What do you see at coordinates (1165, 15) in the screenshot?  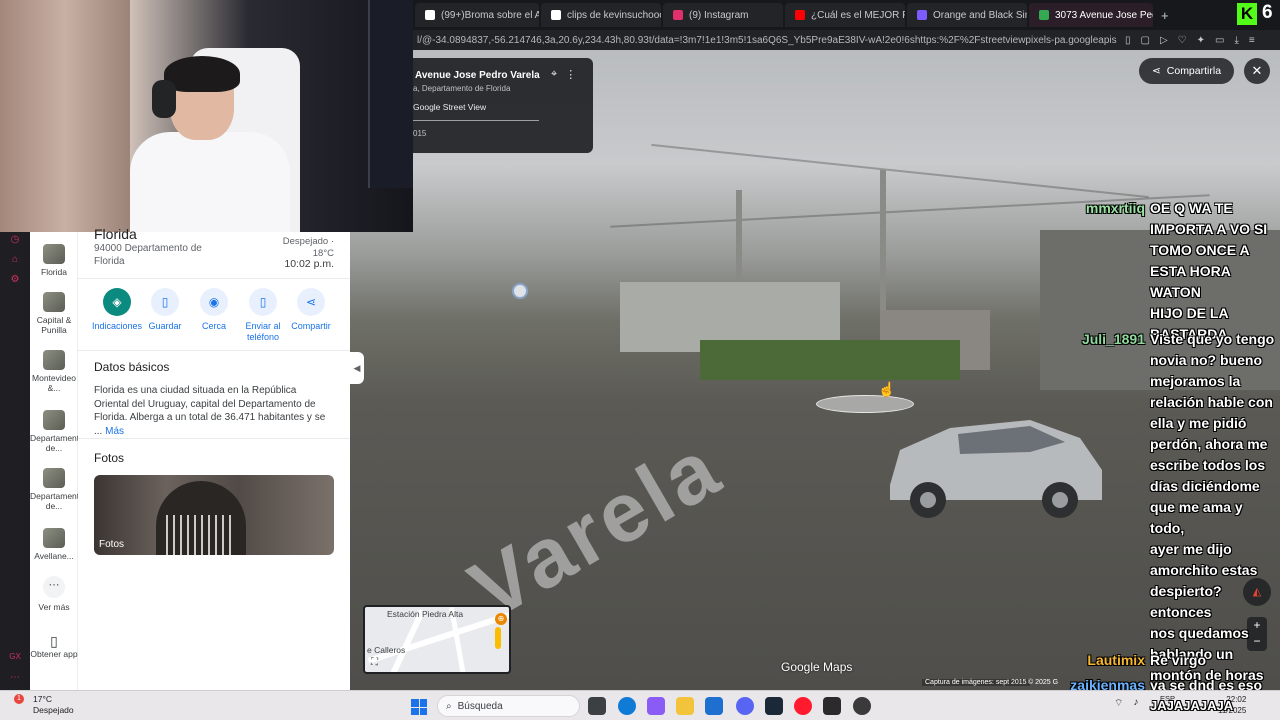 I see `new-tab-icon: +` at bounding box center [1165, 15].